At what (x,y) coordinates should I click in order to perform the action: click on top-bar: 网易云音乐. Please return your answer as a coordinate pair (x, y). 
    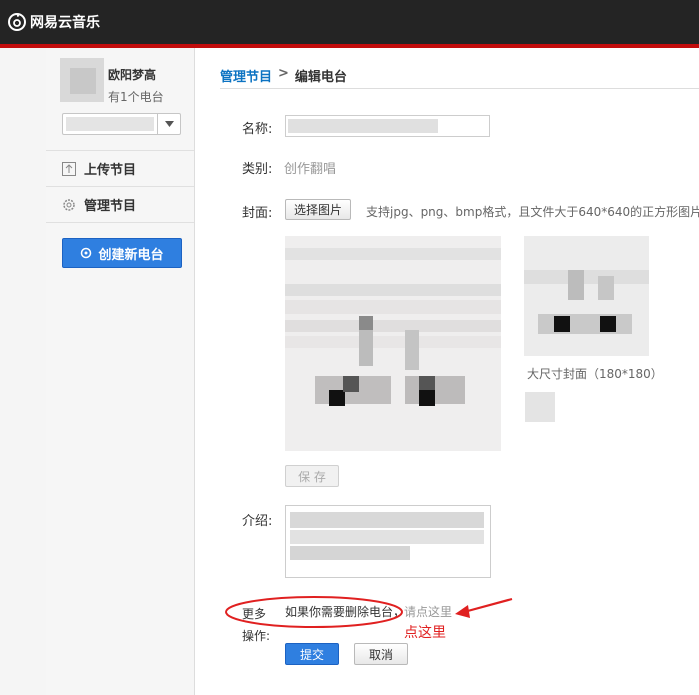
    Looking at the image, I should click on (349, 24).